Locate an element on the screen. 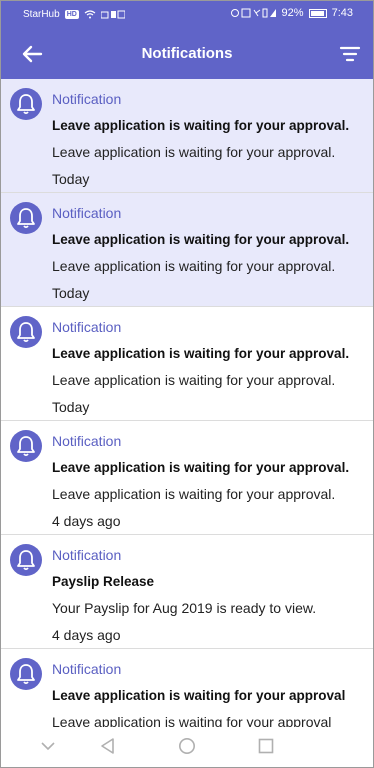  network-badge: HD is located at coordinates (71, 14).